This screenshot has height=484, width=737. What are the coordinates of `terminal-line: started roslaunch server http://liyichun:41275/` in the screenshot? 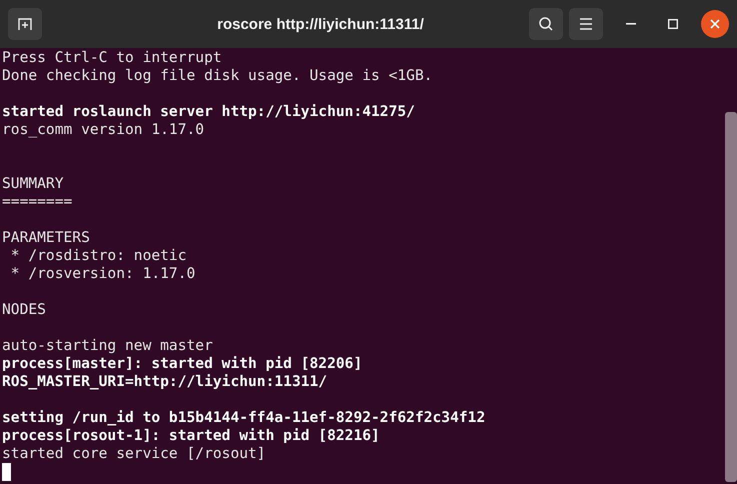 It's located at (209, 112).